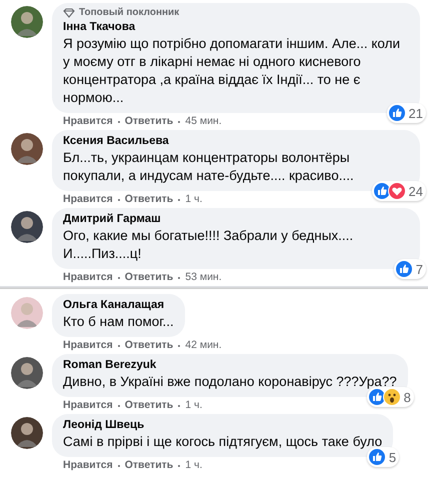 This screenshot has height=491, width=428. I want to click on reaction-count: 7, so click(410, 269).